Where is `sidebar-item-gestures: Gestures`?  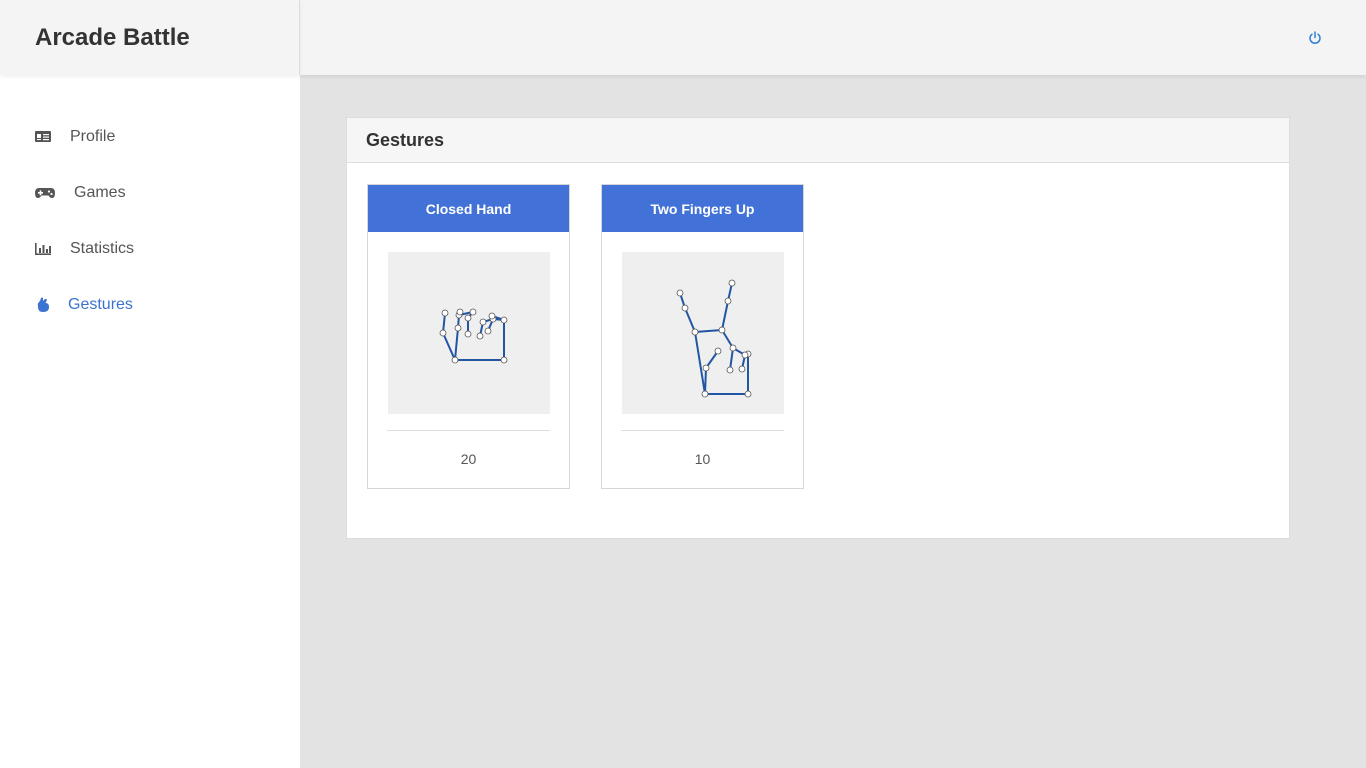 sidebar-item-gestures: Gestures is located at coordinates (150, 305).